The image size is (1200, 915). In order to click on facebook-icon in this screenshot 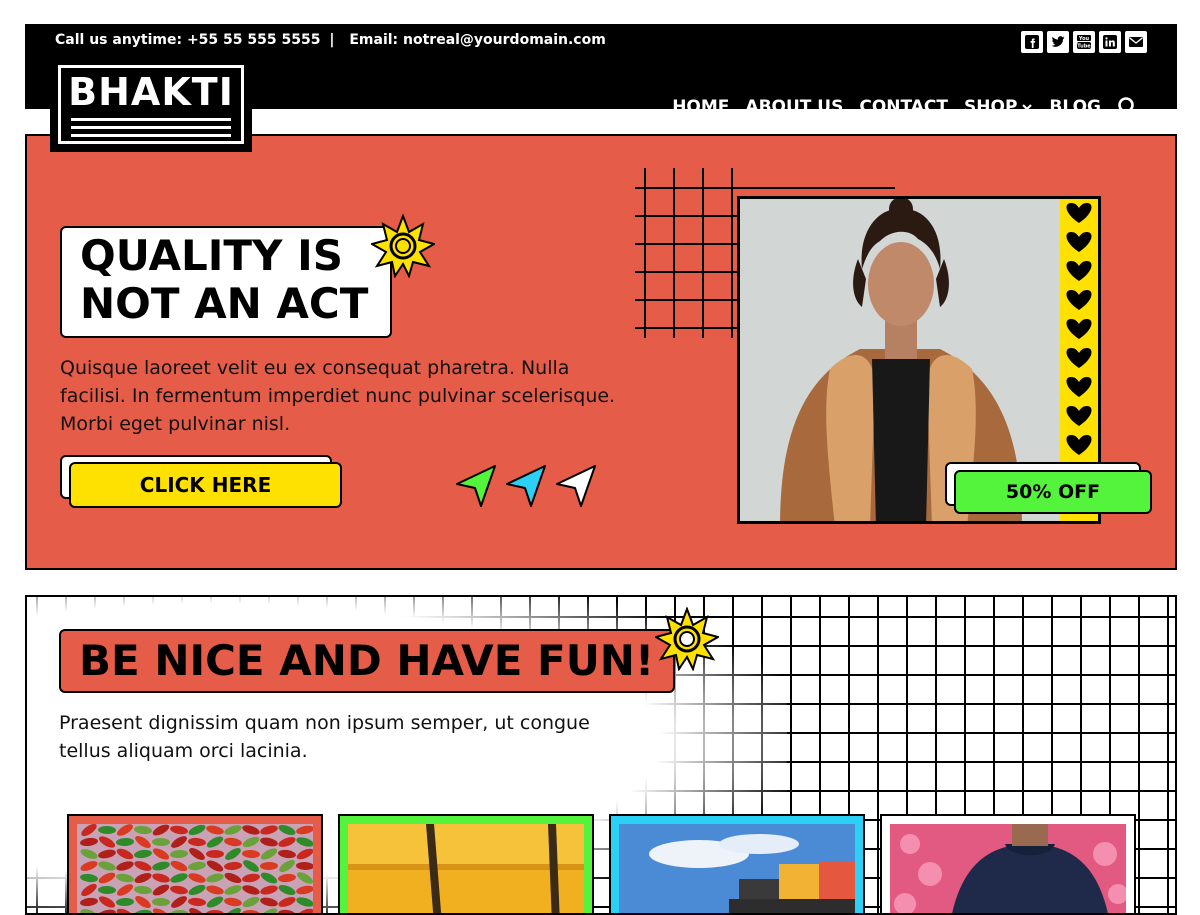, I will do `click(1032, 42)`.